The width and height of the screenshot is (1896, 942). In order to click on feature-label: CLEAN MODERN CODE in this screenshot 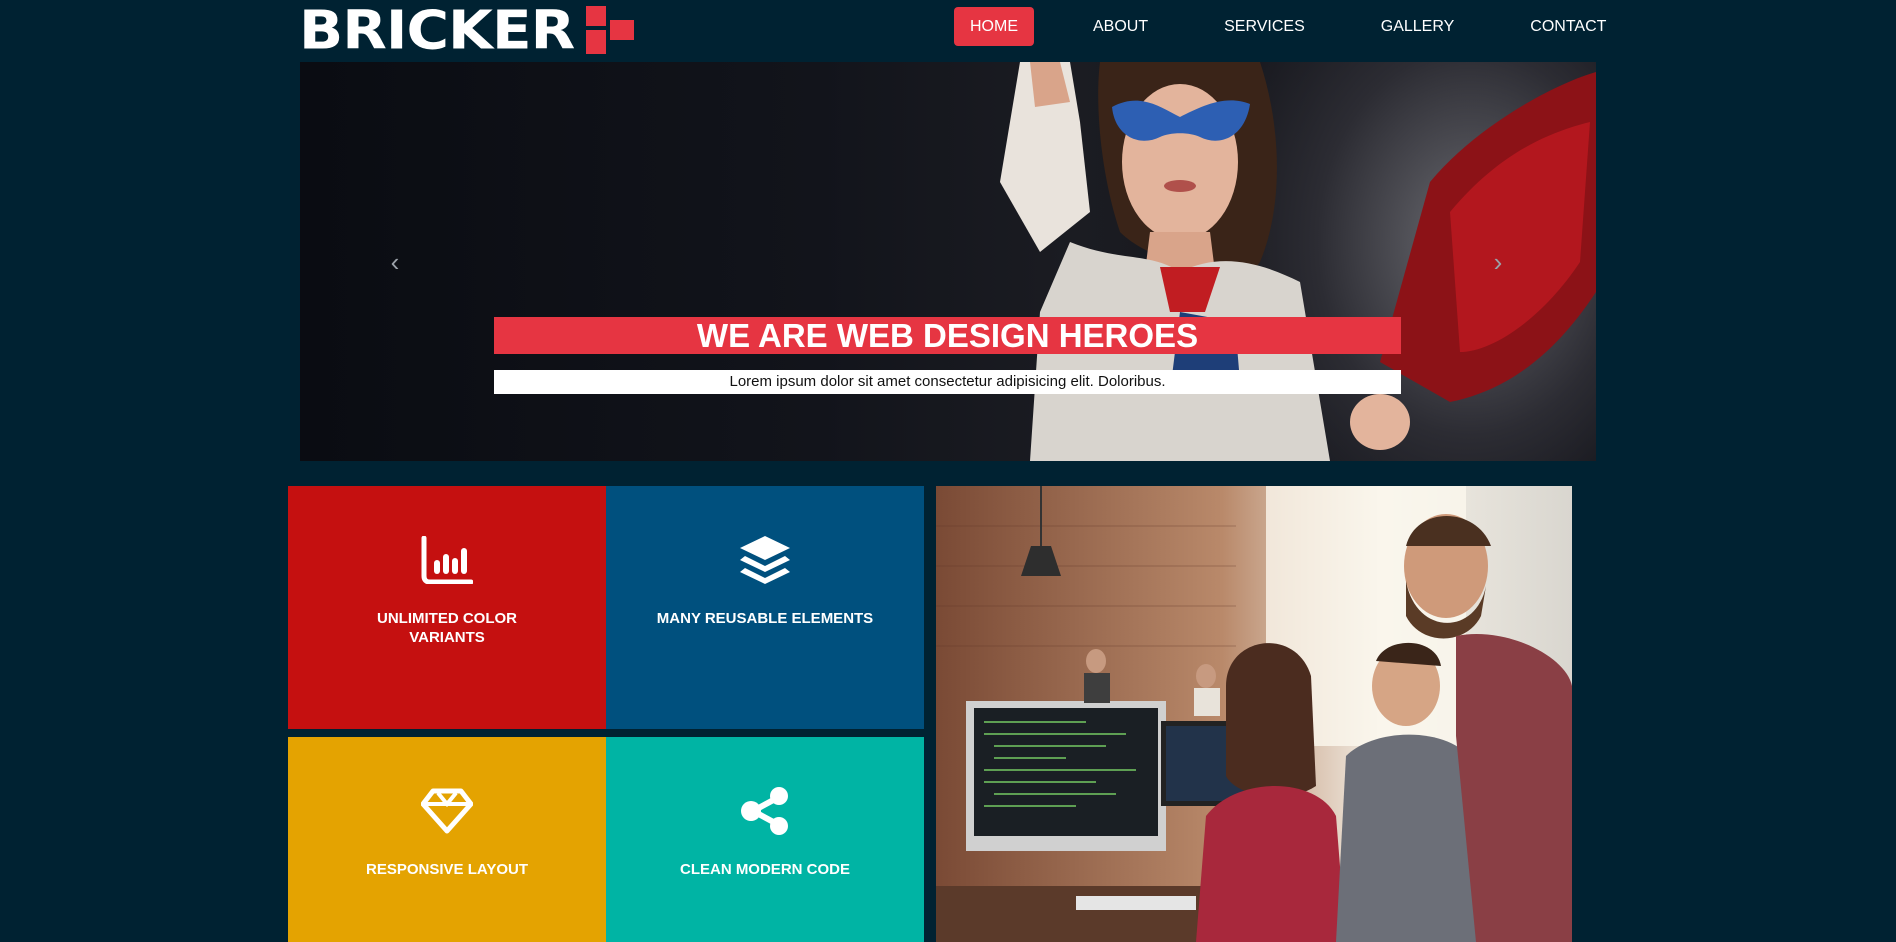, I will do `click(764, 869)`.